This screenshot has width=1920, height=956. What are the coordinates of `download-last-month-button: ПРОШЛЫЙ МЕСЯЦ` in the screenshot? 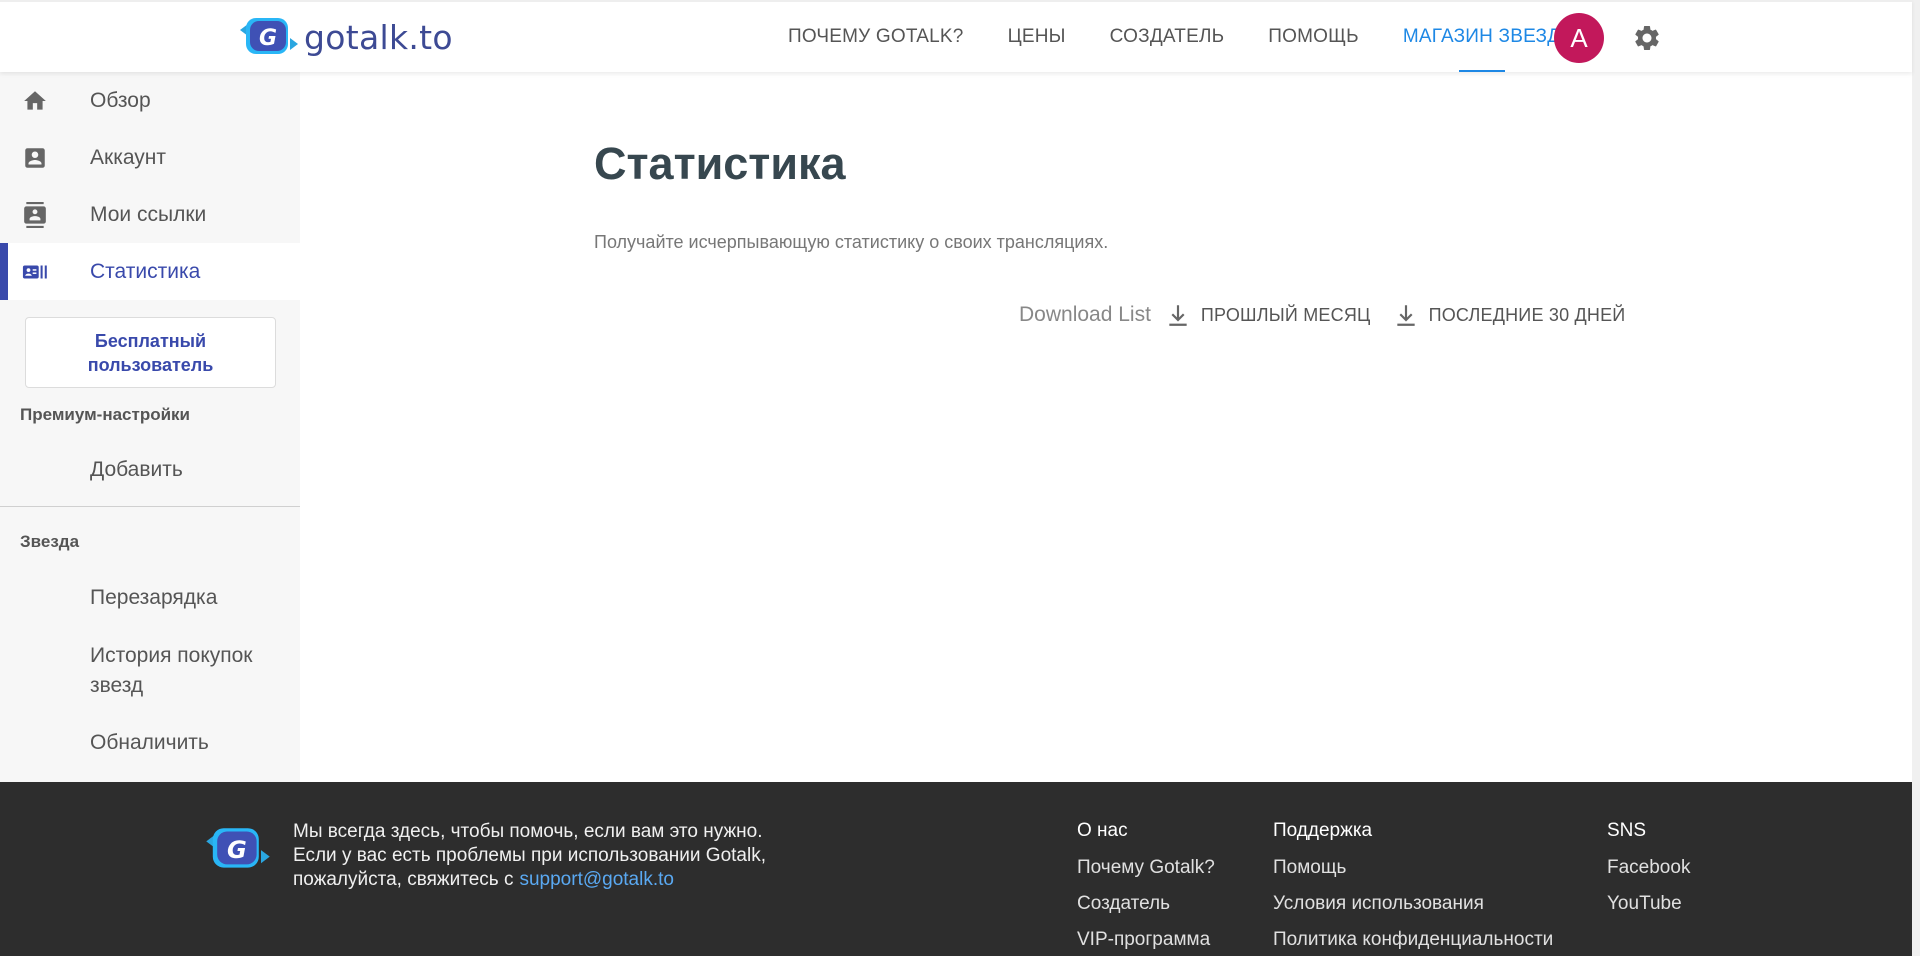 It's located at (1268, 315).